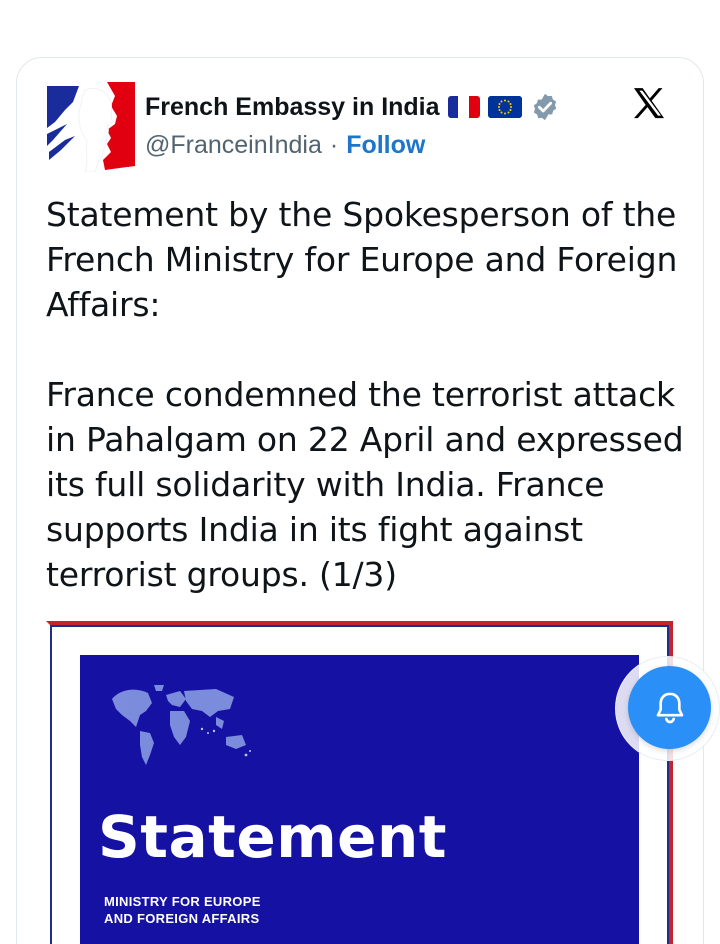 Image resolution: width=720 pixels, height=944 pixels. What do you see at coordinates (649, 104) in the screenshot?
I see `x-logo-icon` at bounding box center [649, 104].